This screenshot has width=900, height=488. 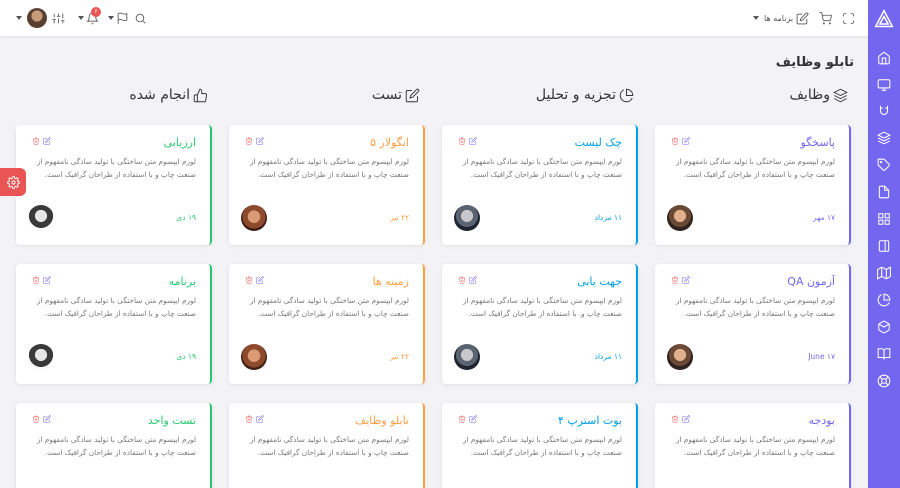 What do you see at coordinates (756, 18) in the screenshot?
I see `apps-caret-icon` at bounding box center [756, 18].